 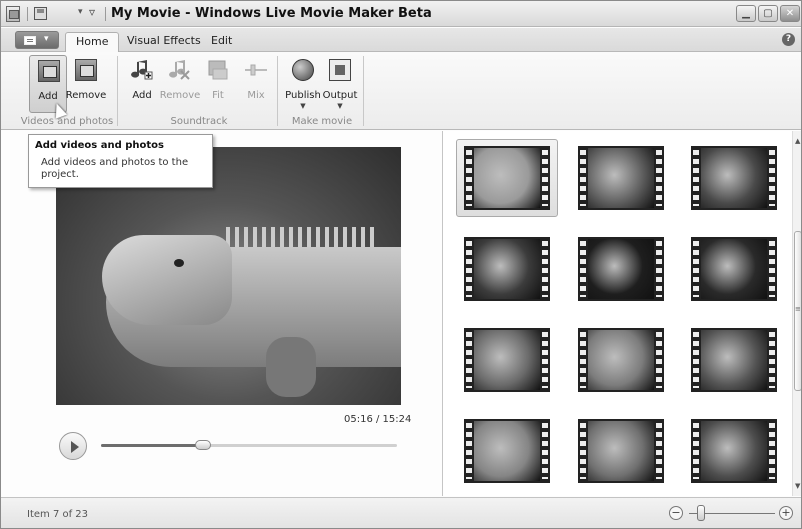 I want to click on scroll-up-icon: ▲, so click(x=797, y=141).